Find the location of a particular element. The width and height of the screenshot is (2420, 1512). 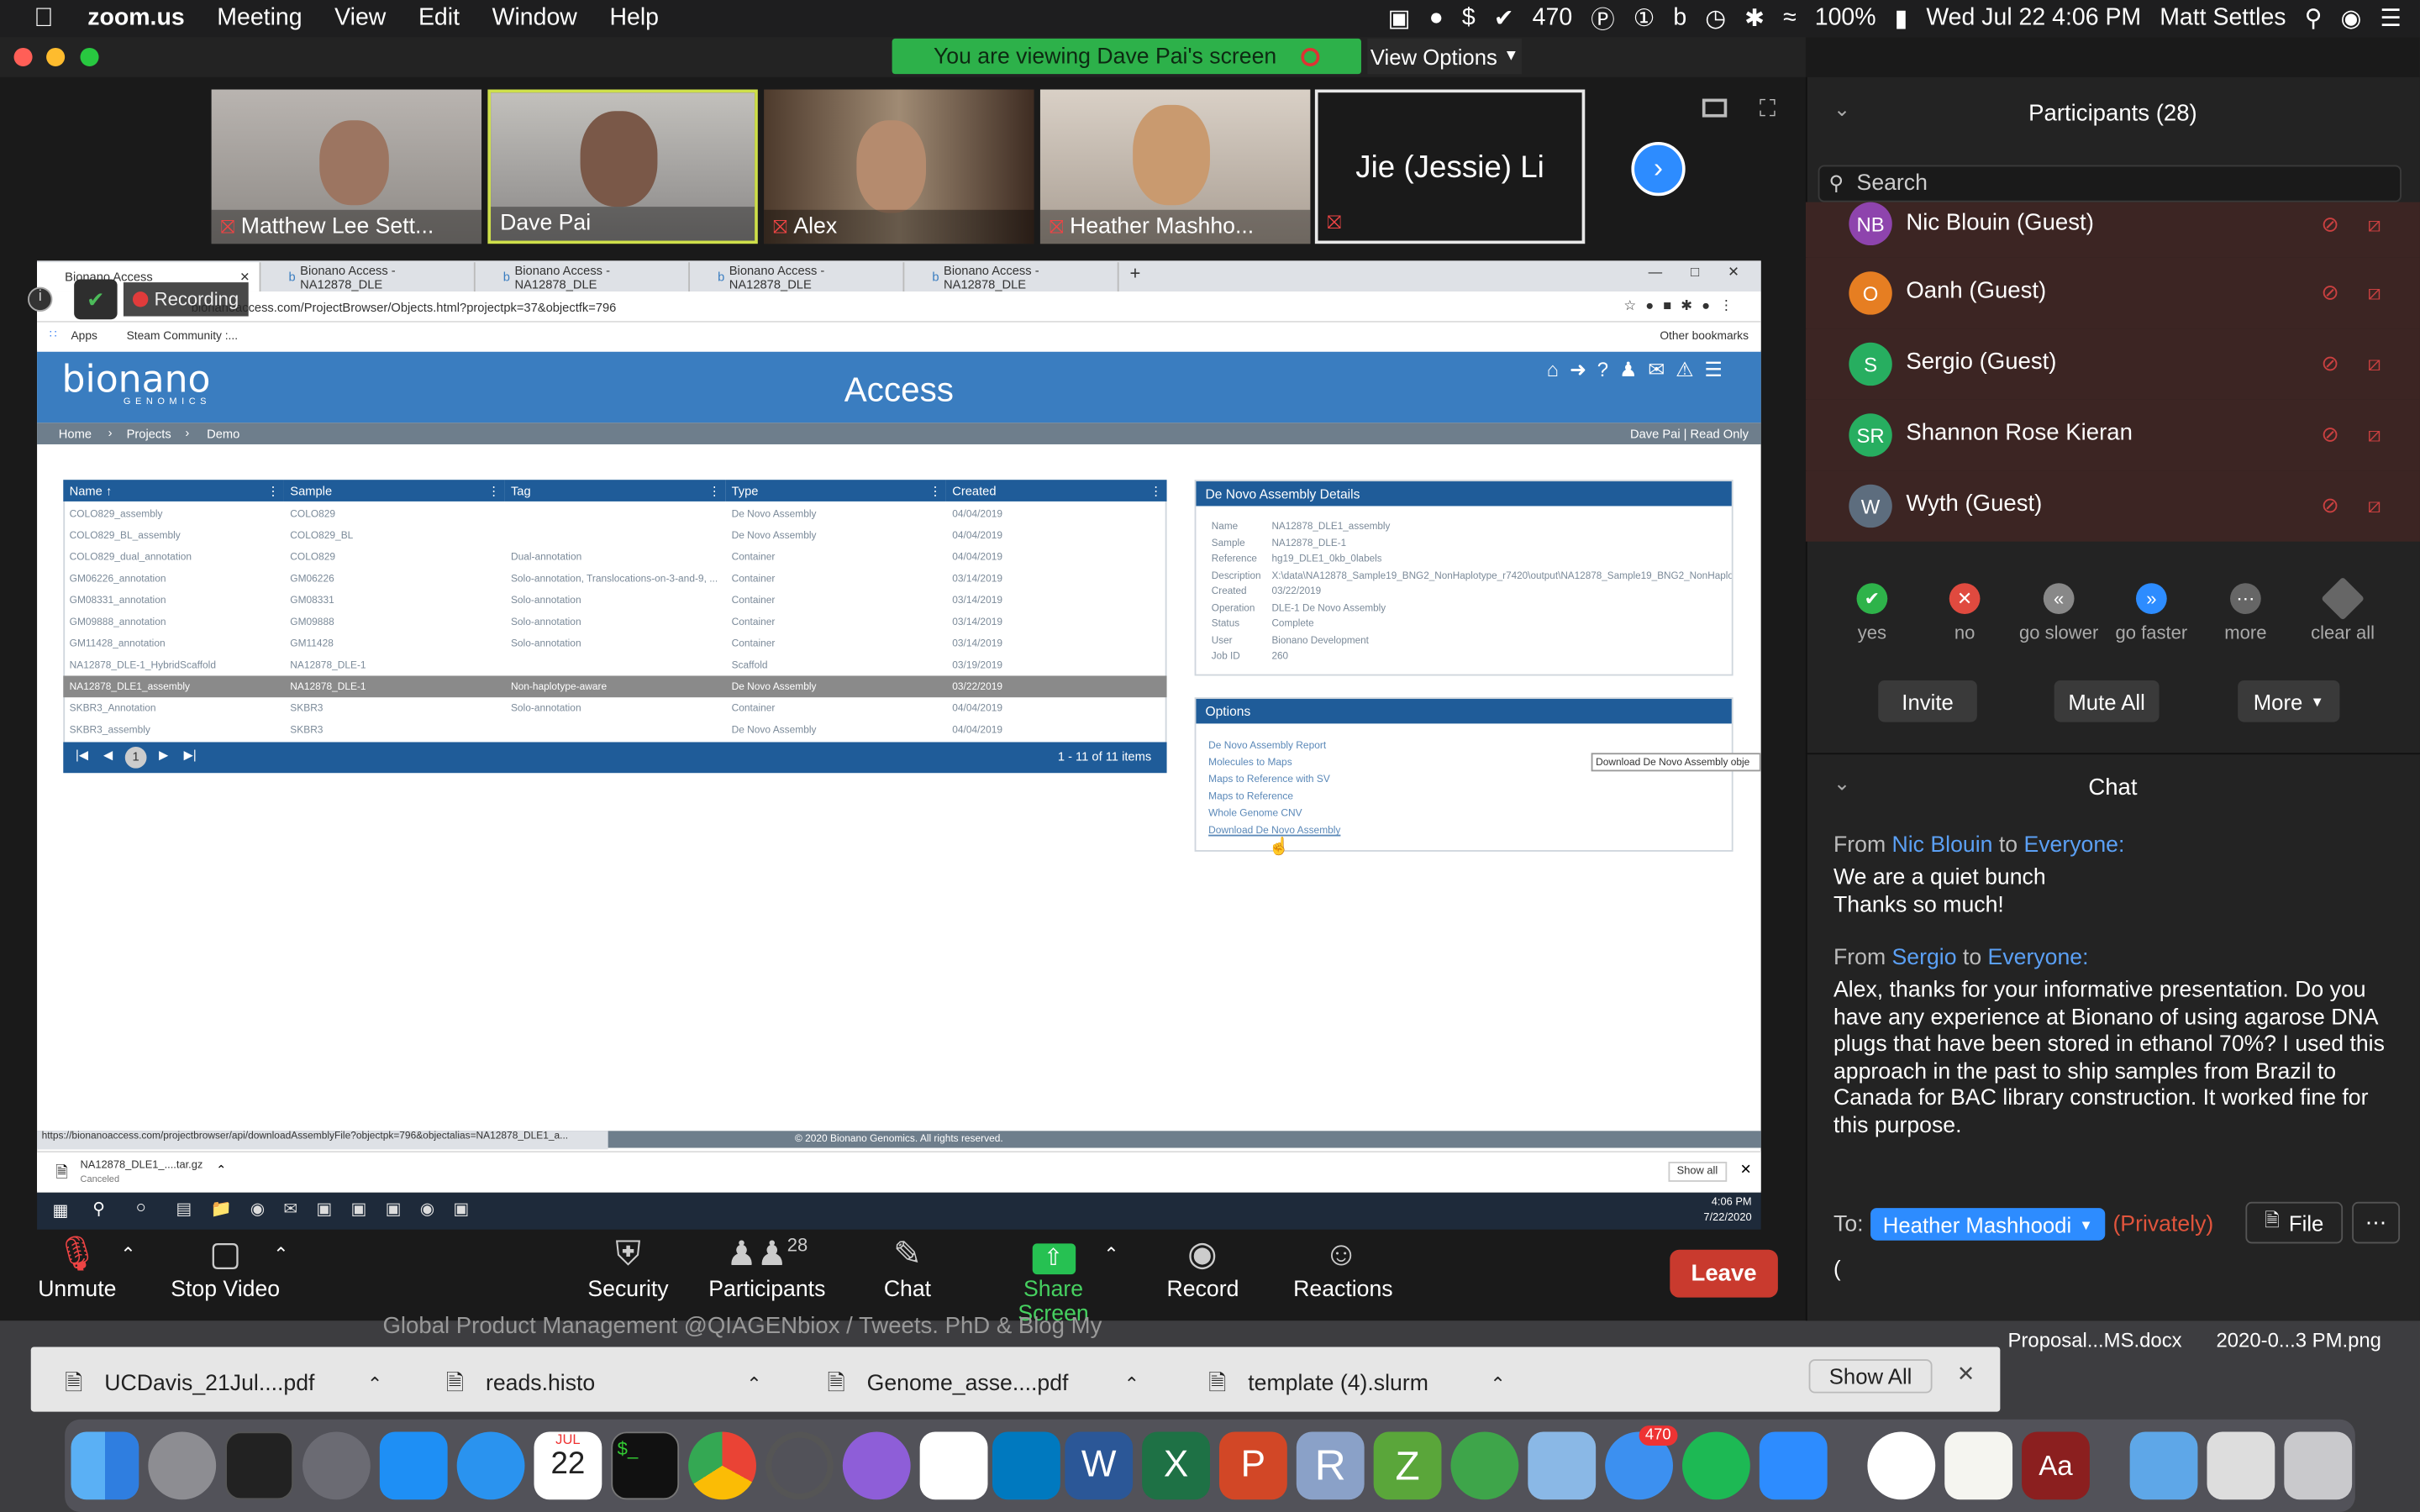

zoom-info-icon: i is located at coordinates (40, 299).